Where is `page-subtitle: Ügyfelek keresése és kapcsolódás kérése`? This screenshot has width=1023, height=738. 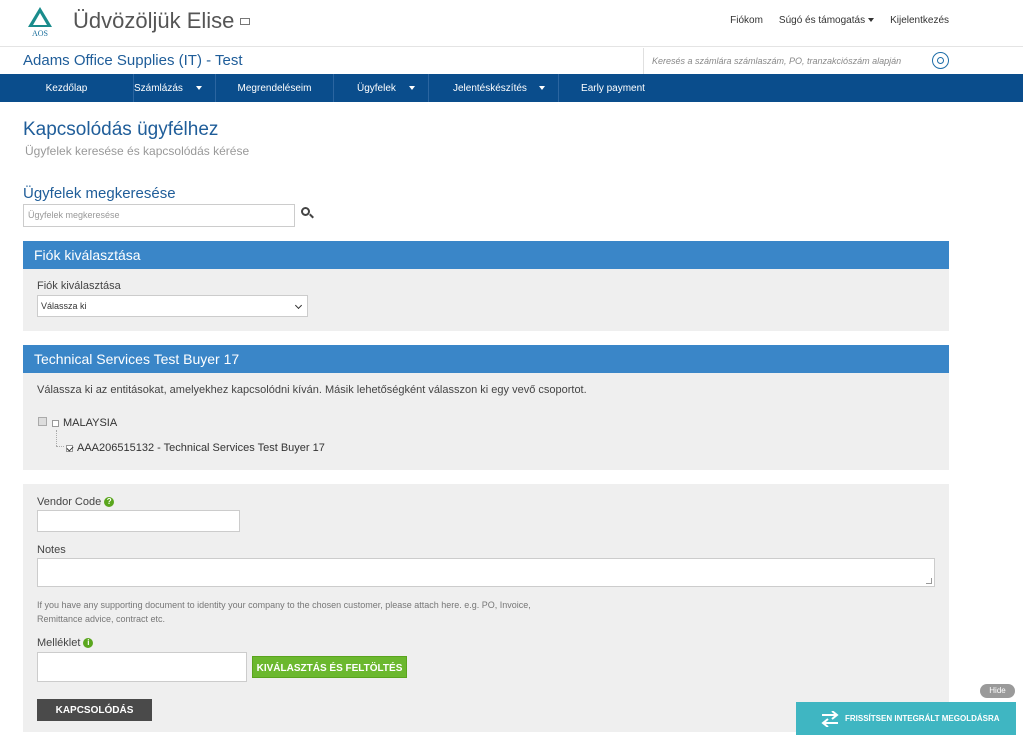
page-subtitle: Ügyfelek keresése és kapcsolódás kérése is located at coordinates (137, 151).